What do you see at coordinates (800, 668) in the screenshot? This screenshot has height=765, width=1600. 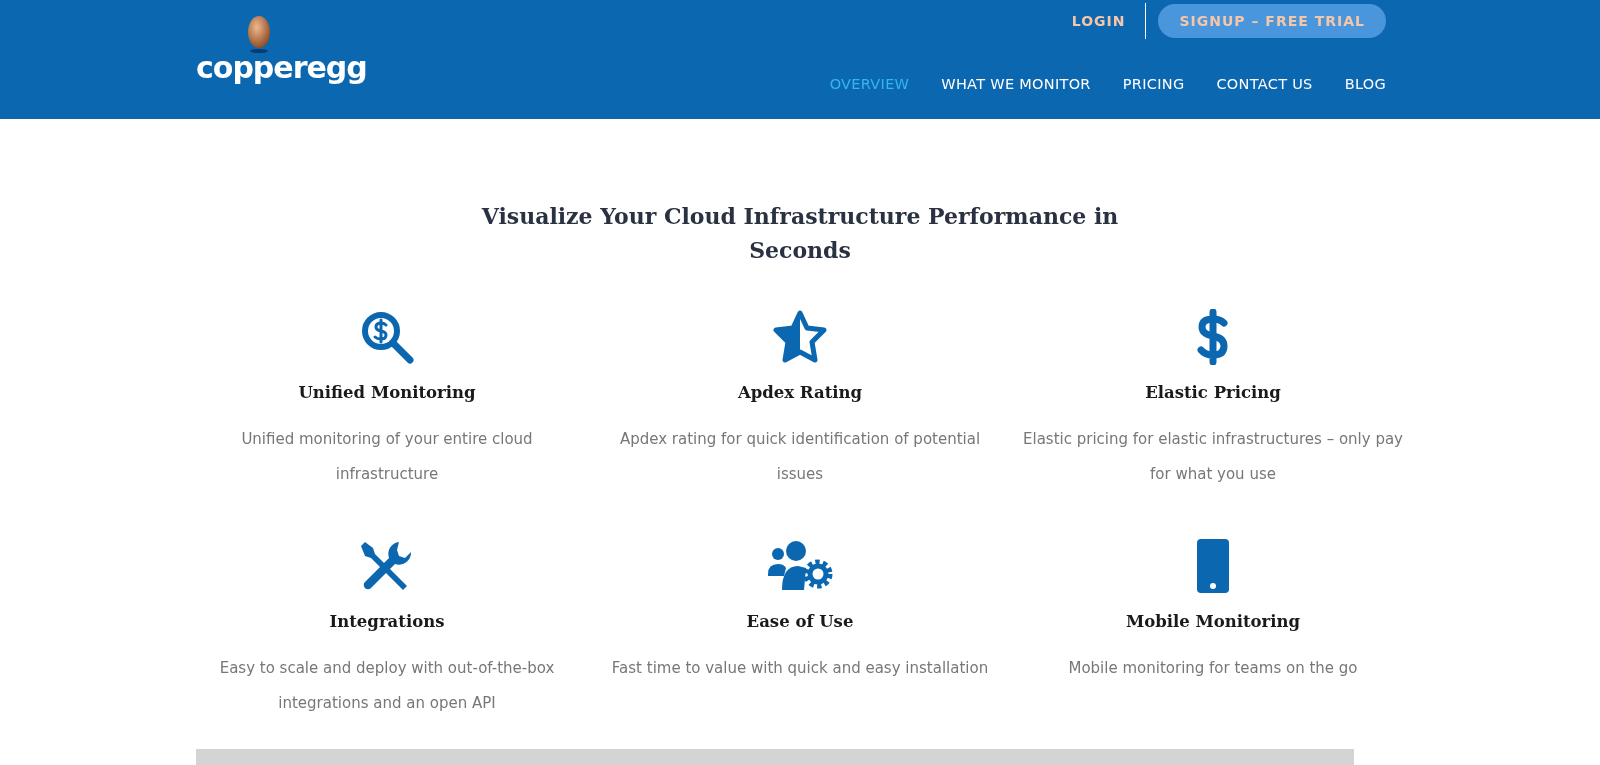 I see `feature-description: Fast time to value with quick and easy installation` at bounding box center [800, 668].